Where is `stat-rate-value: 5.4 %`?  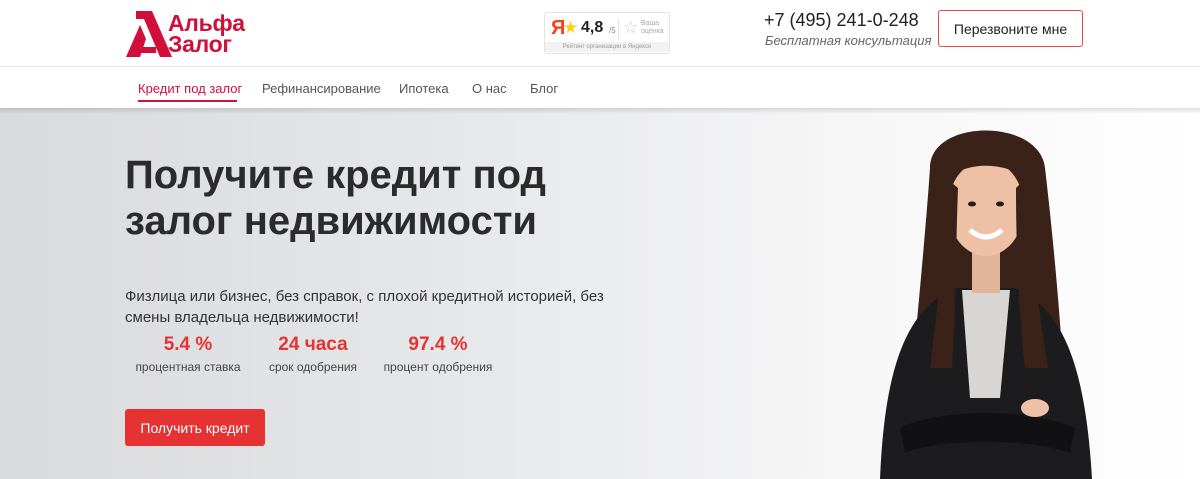 stat-rate-value: 5.4 % is located at coordinates (188, 344).